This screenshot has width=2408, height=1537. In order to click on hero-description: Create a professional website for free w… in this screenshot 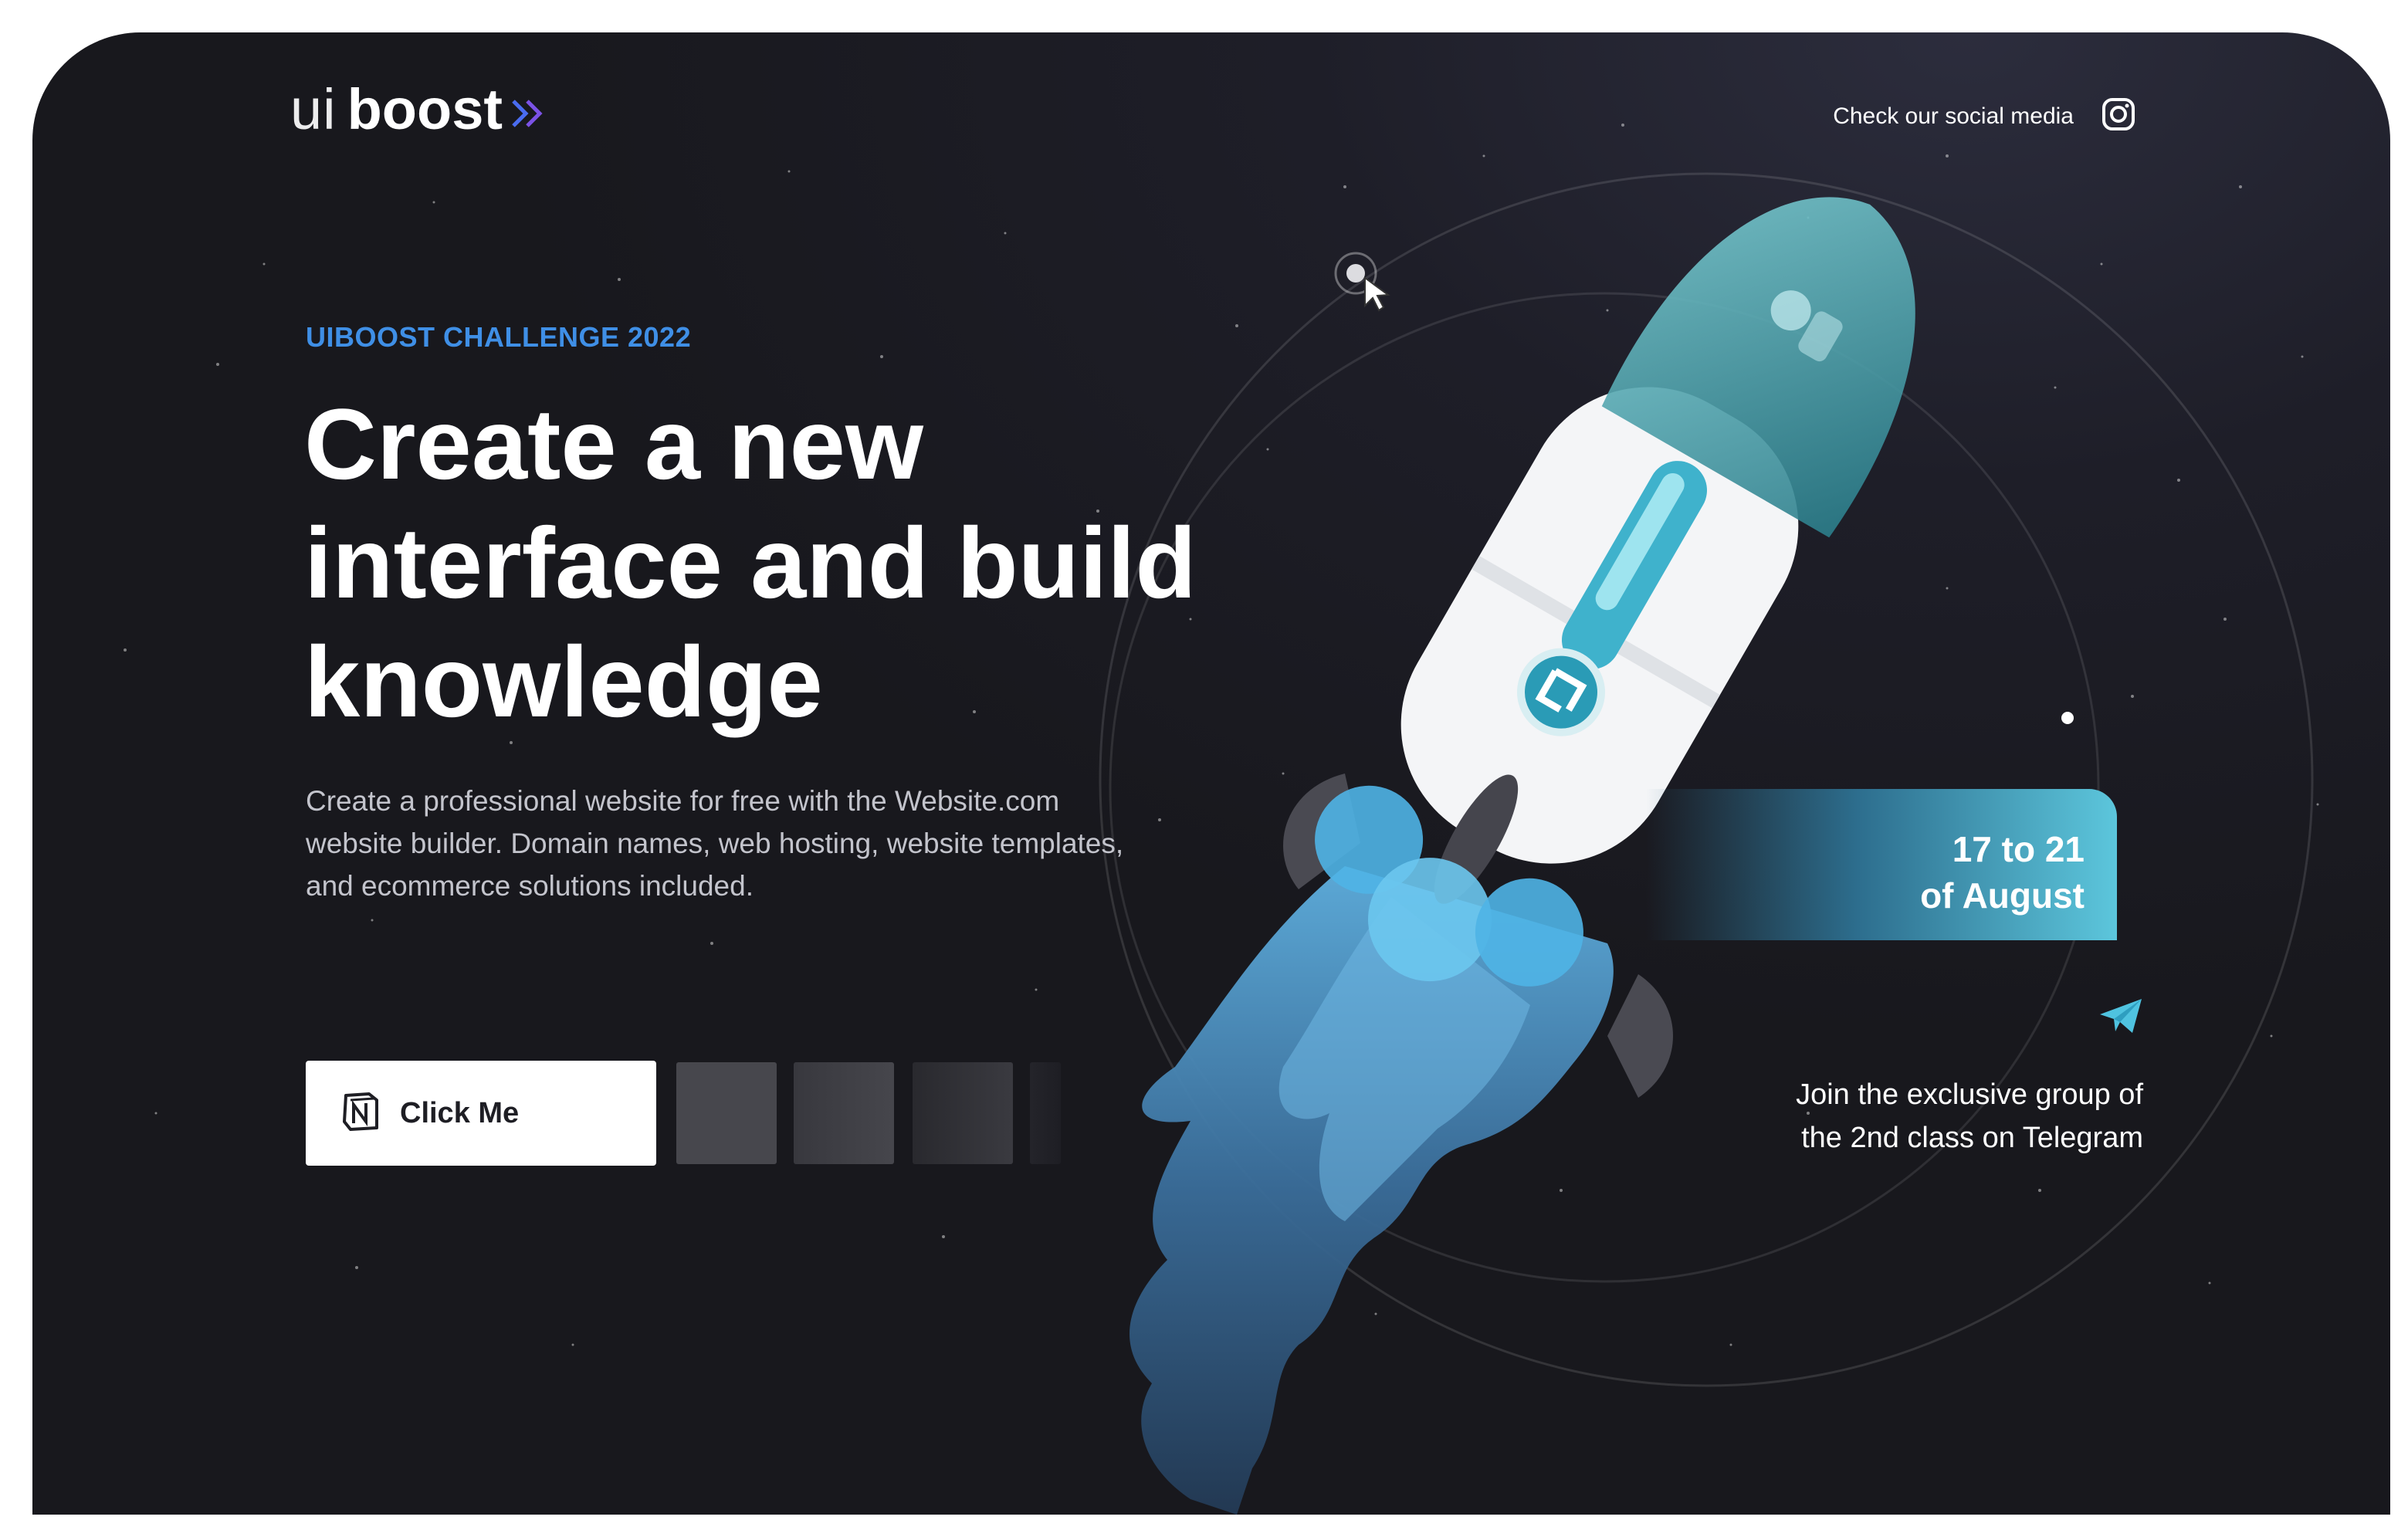, I will do `click(769, 844)`.